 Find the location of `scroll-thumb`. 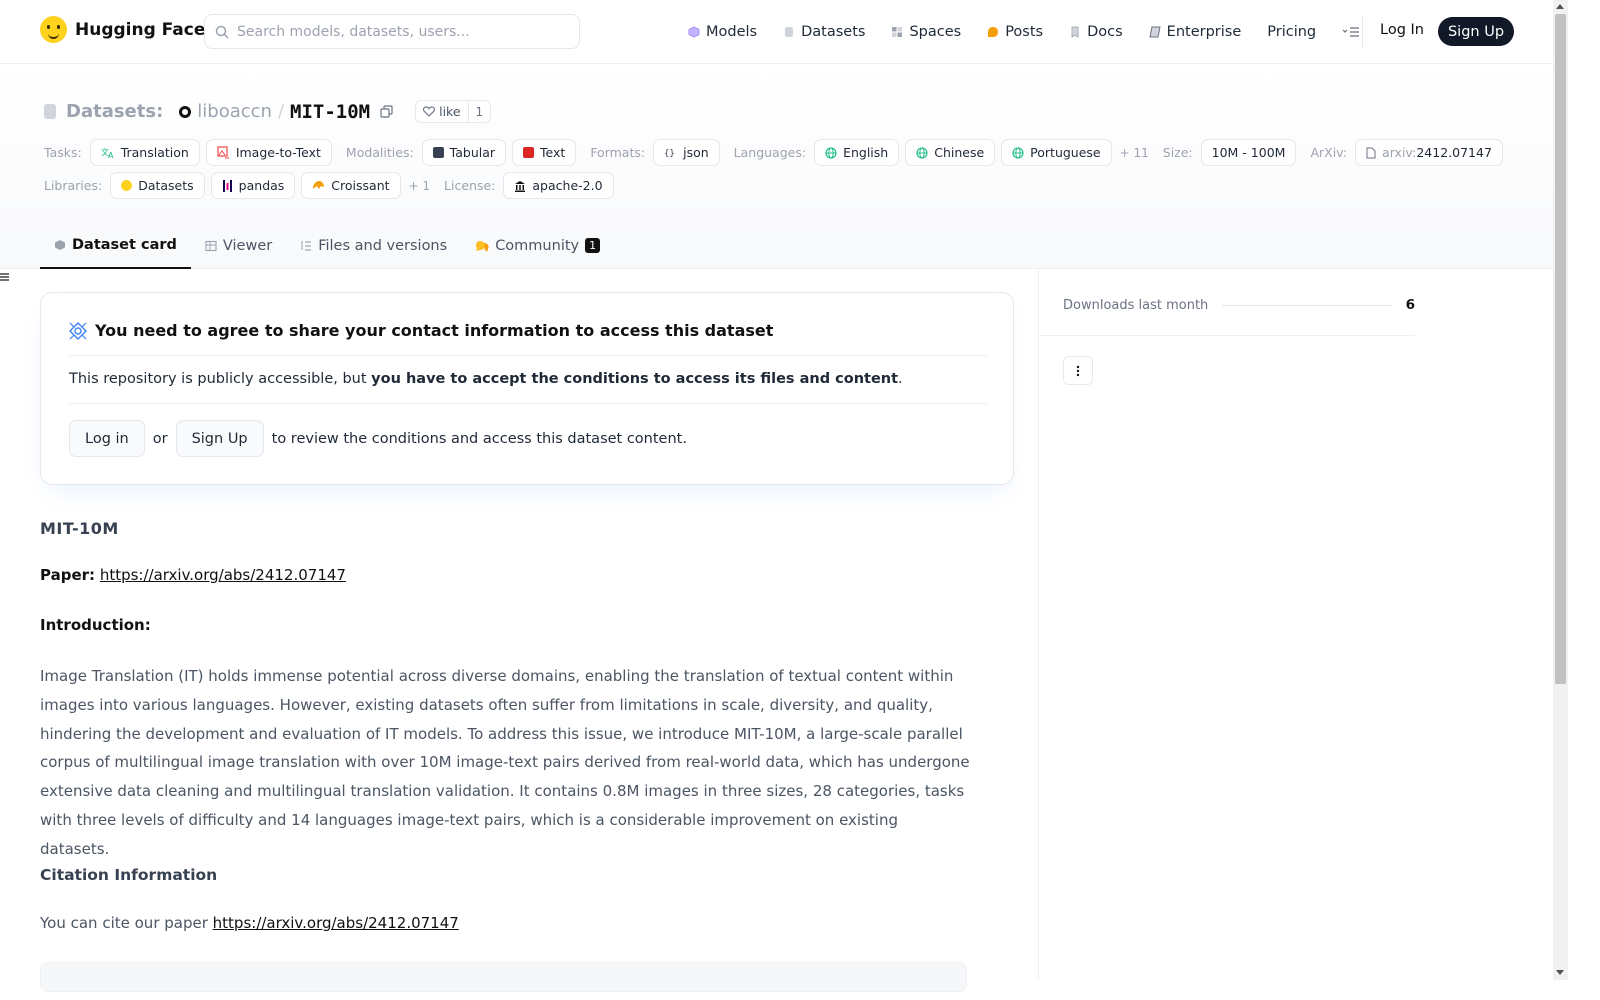

scroll-thumb is located at coordinates (1560, 349).